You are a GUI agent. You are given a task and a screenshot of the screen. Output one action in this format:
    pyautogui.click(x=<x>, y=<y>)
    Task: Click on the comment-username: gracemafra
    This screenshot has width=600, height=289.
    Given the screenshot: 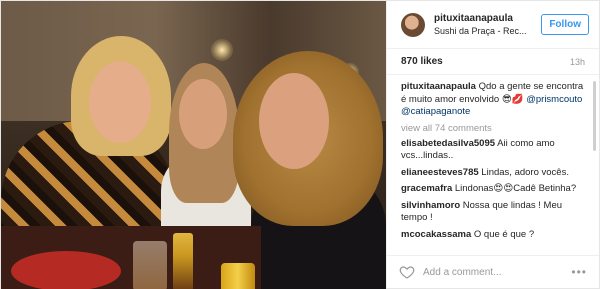 What is the action you would take?
    pyautogui.click(x=426, y=188)
    